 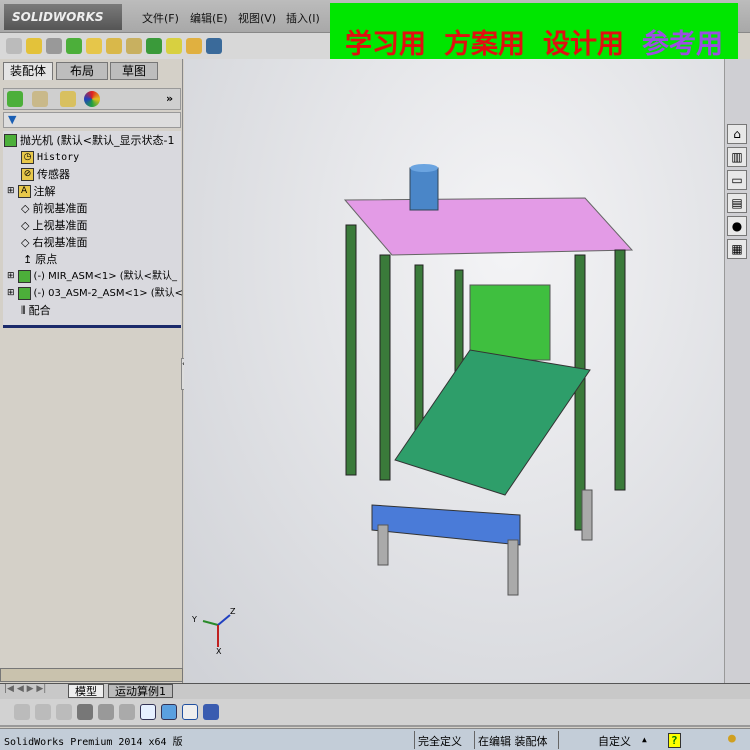 I want to click on tree-item-mir-asm: ⊞ (-) MIR_ASM<1> (默认<默认_, so click(x=92, y=276).